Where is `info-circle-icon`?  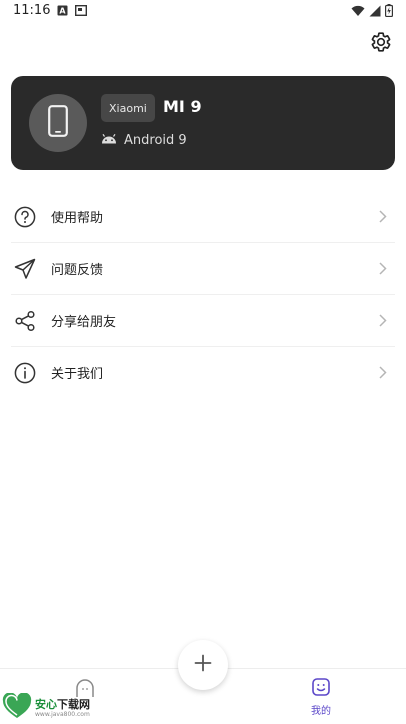
info-circle-icon is located at coordinates (25, 373).